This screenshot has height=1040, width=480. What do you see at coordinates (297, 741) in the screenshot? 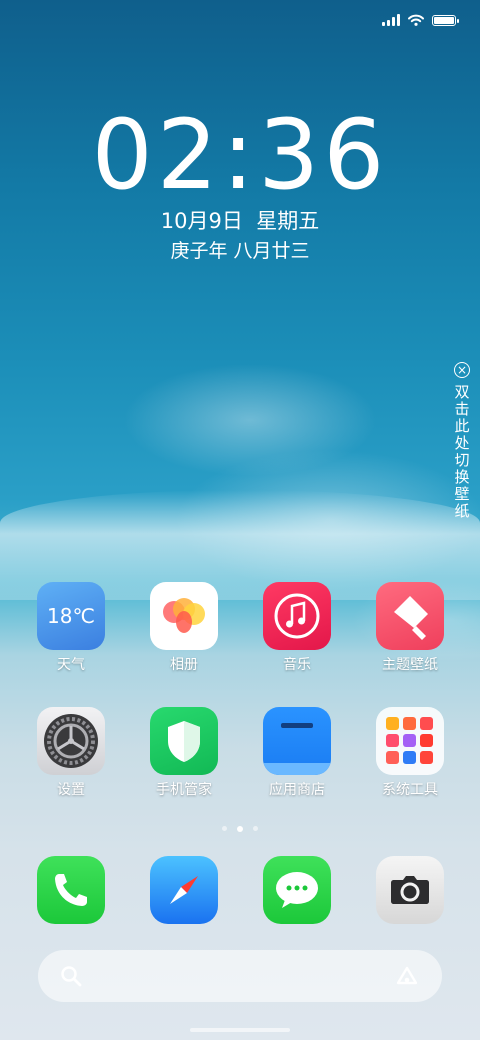
I see `app-store-icon` at bounding box center [297, 741].